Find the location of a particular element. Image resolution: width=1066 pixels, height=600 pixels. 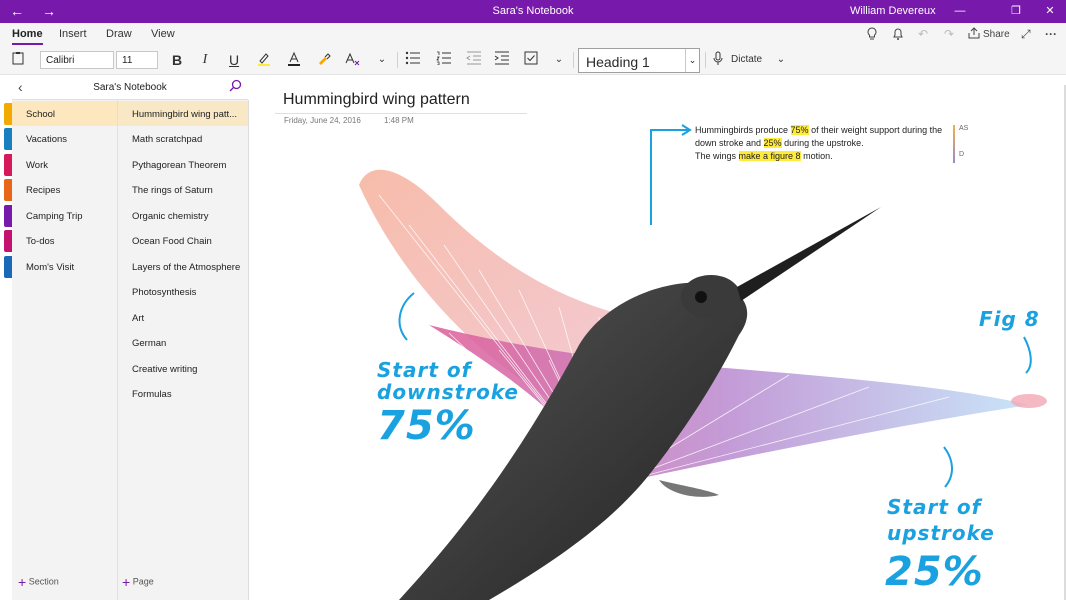

ink-annotation: downstroke is located at coordinates (448, 392).